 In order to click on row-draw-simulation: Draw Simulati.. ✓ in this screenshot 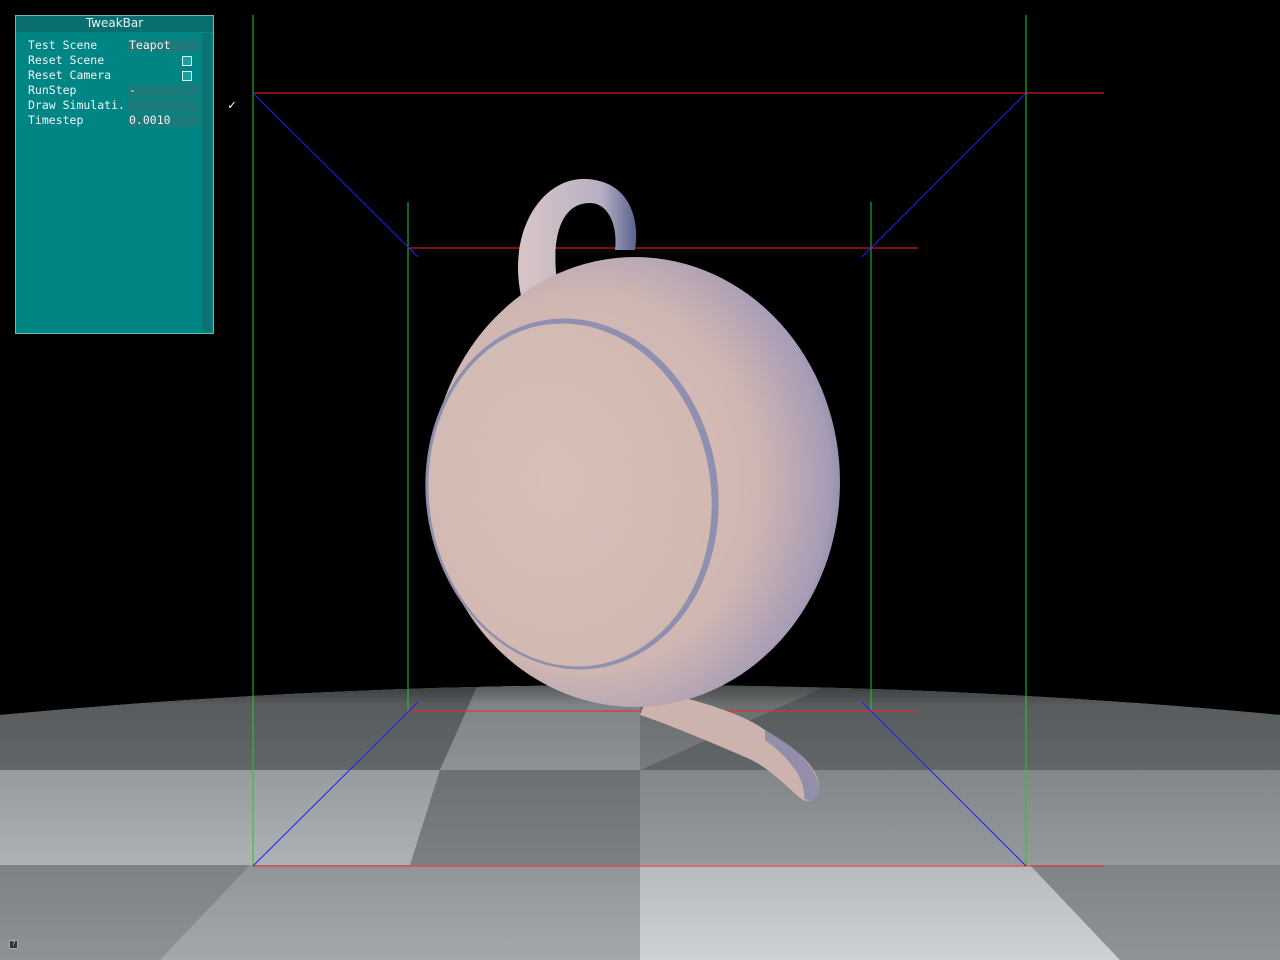, I will do `click(132, 105)`.